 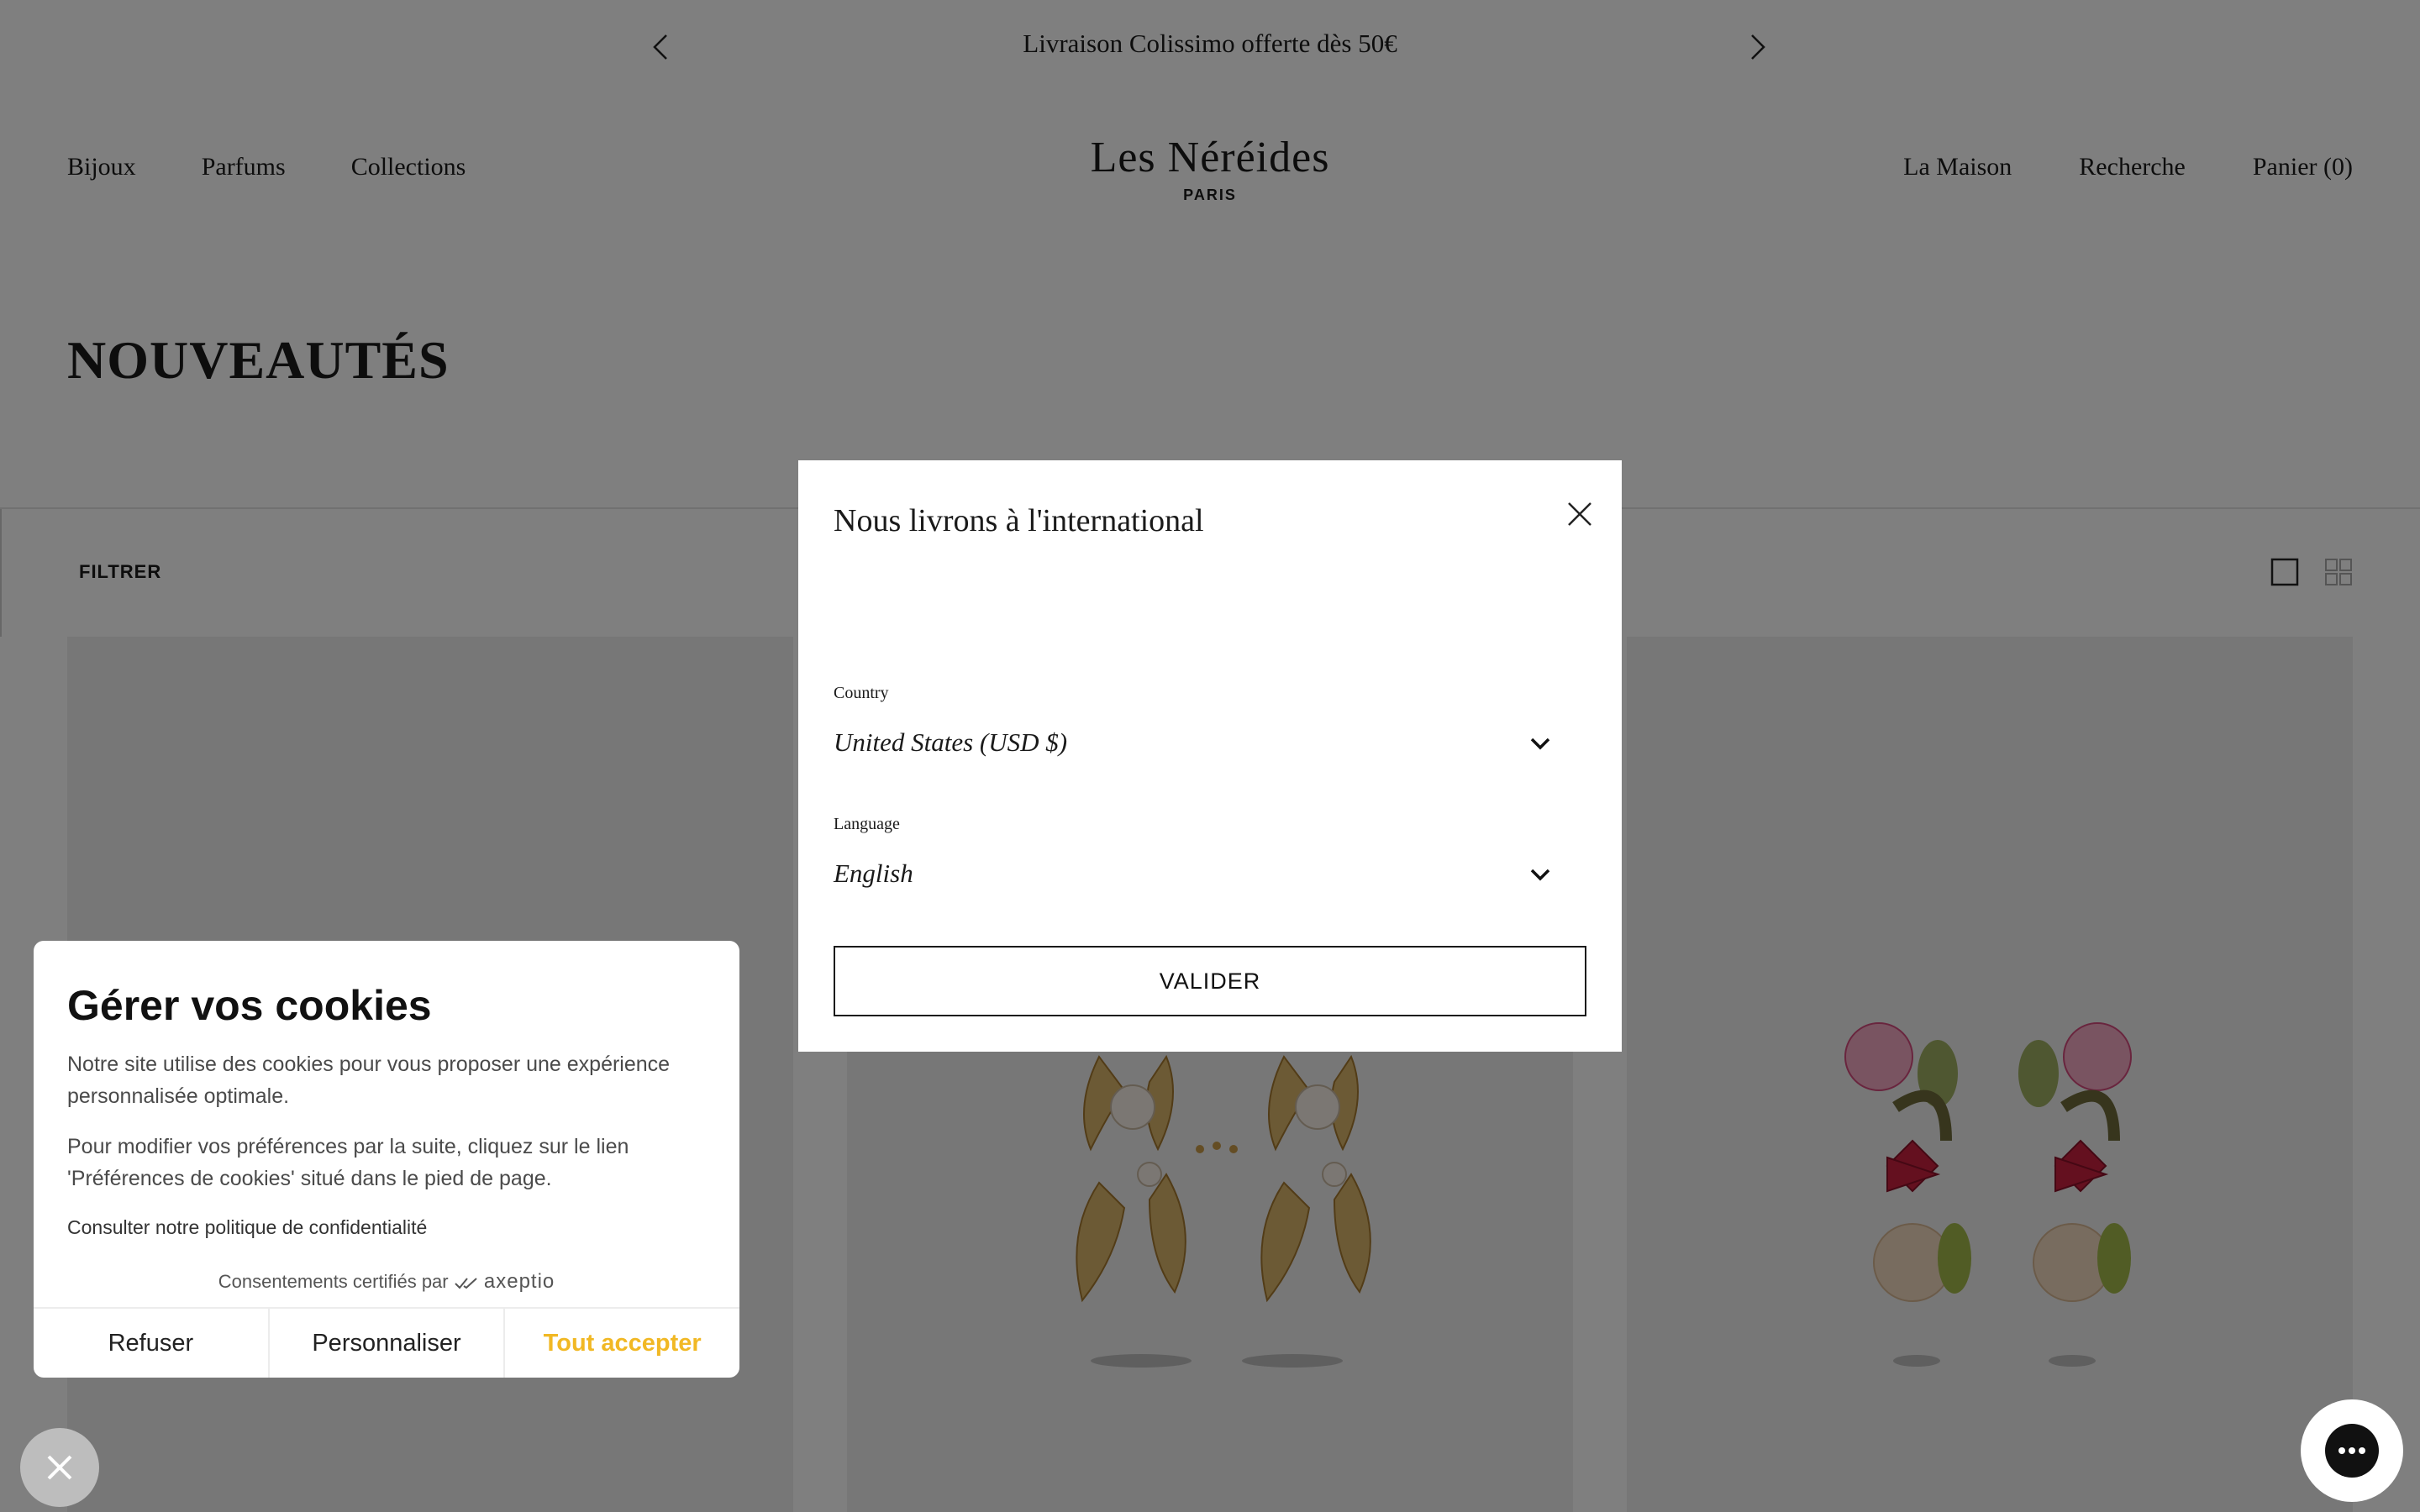 What do you see at coordinates (152, 1343) in the screenshot?
I see `refuse-button: Refuser` at bounding box center [152, 1343].